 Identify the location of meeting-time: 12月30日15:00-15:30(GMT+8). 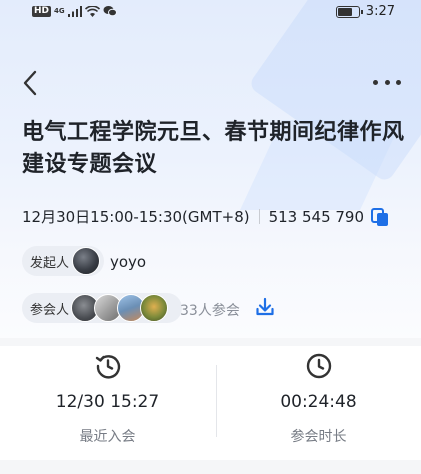
(136, 217).